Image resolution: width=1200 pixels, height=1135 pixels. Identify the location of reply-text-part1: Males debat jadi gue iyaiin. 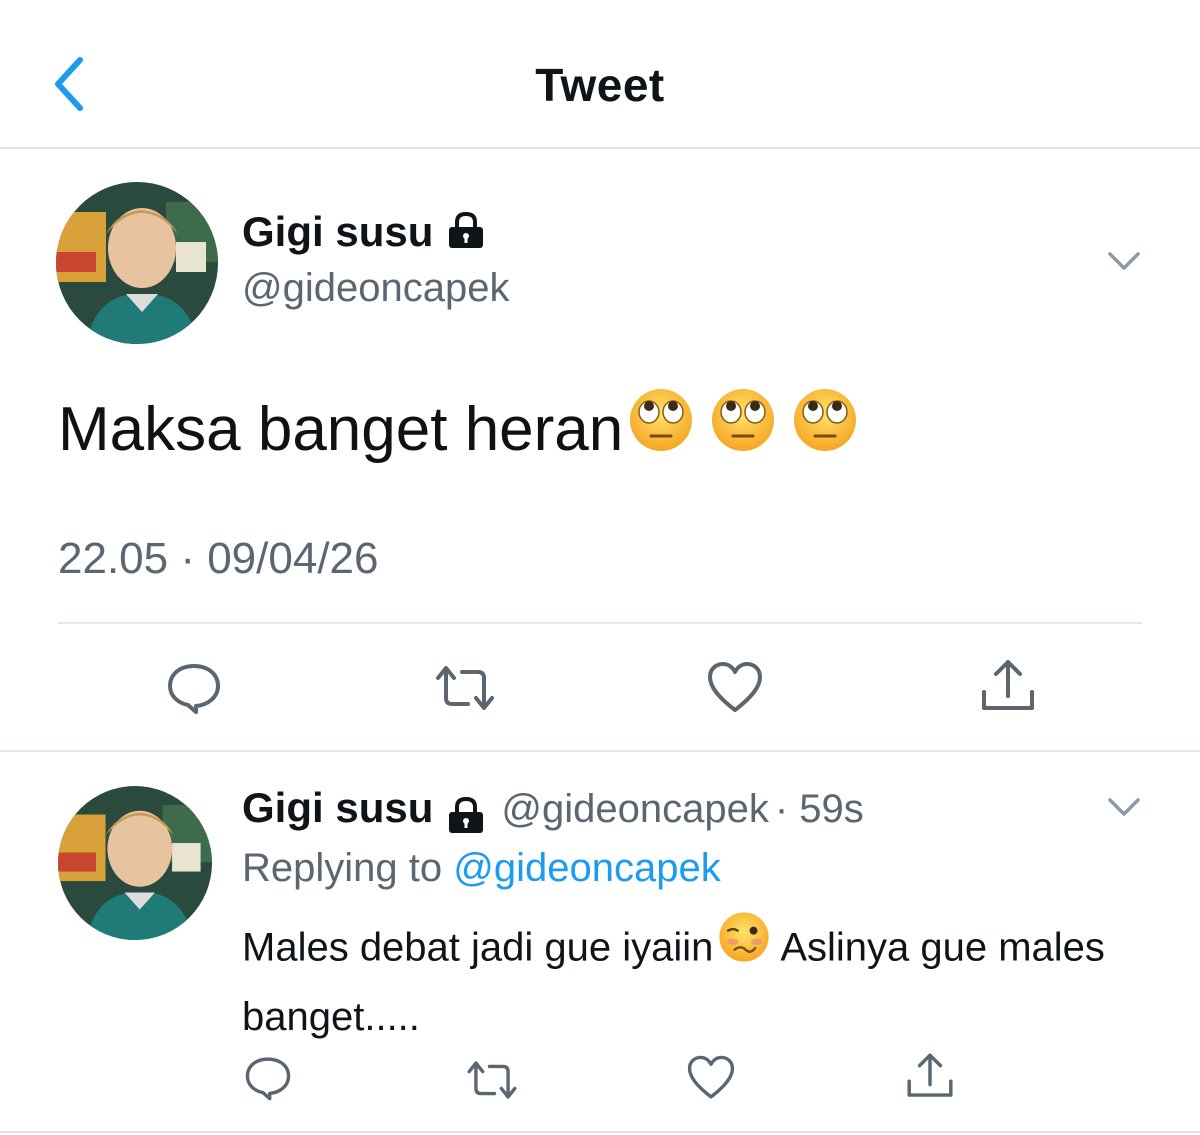
(478, 947).